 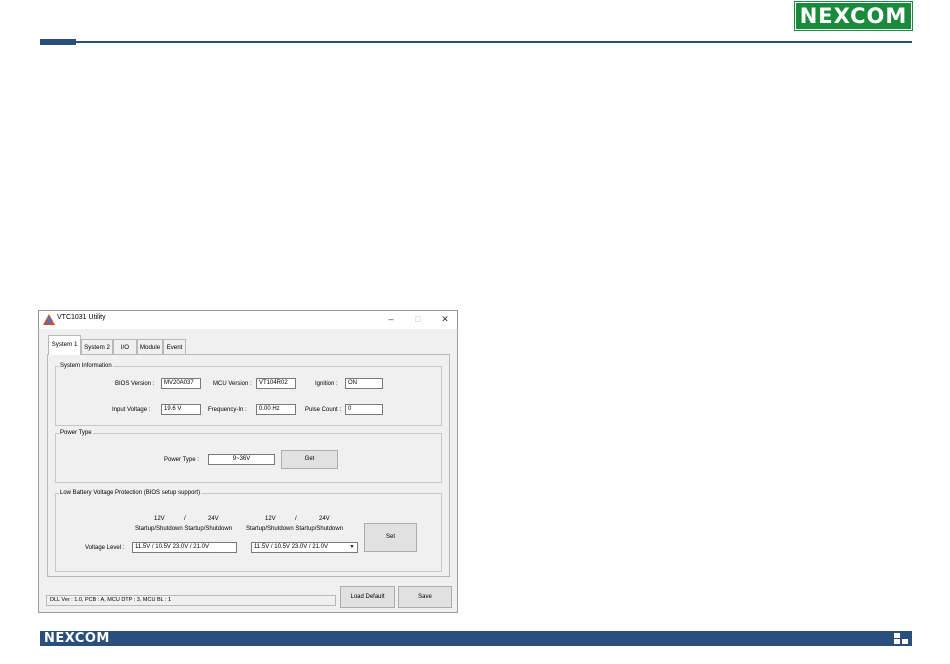 I want to click on mcu-version-label: MCU Version :, so click(x=232, y=384).